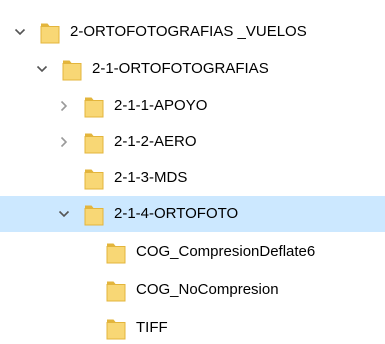  I want to click on tree-row-ortofotografias: 2-1-ORTOFOTOGRAFIAS, so click(192, 69).